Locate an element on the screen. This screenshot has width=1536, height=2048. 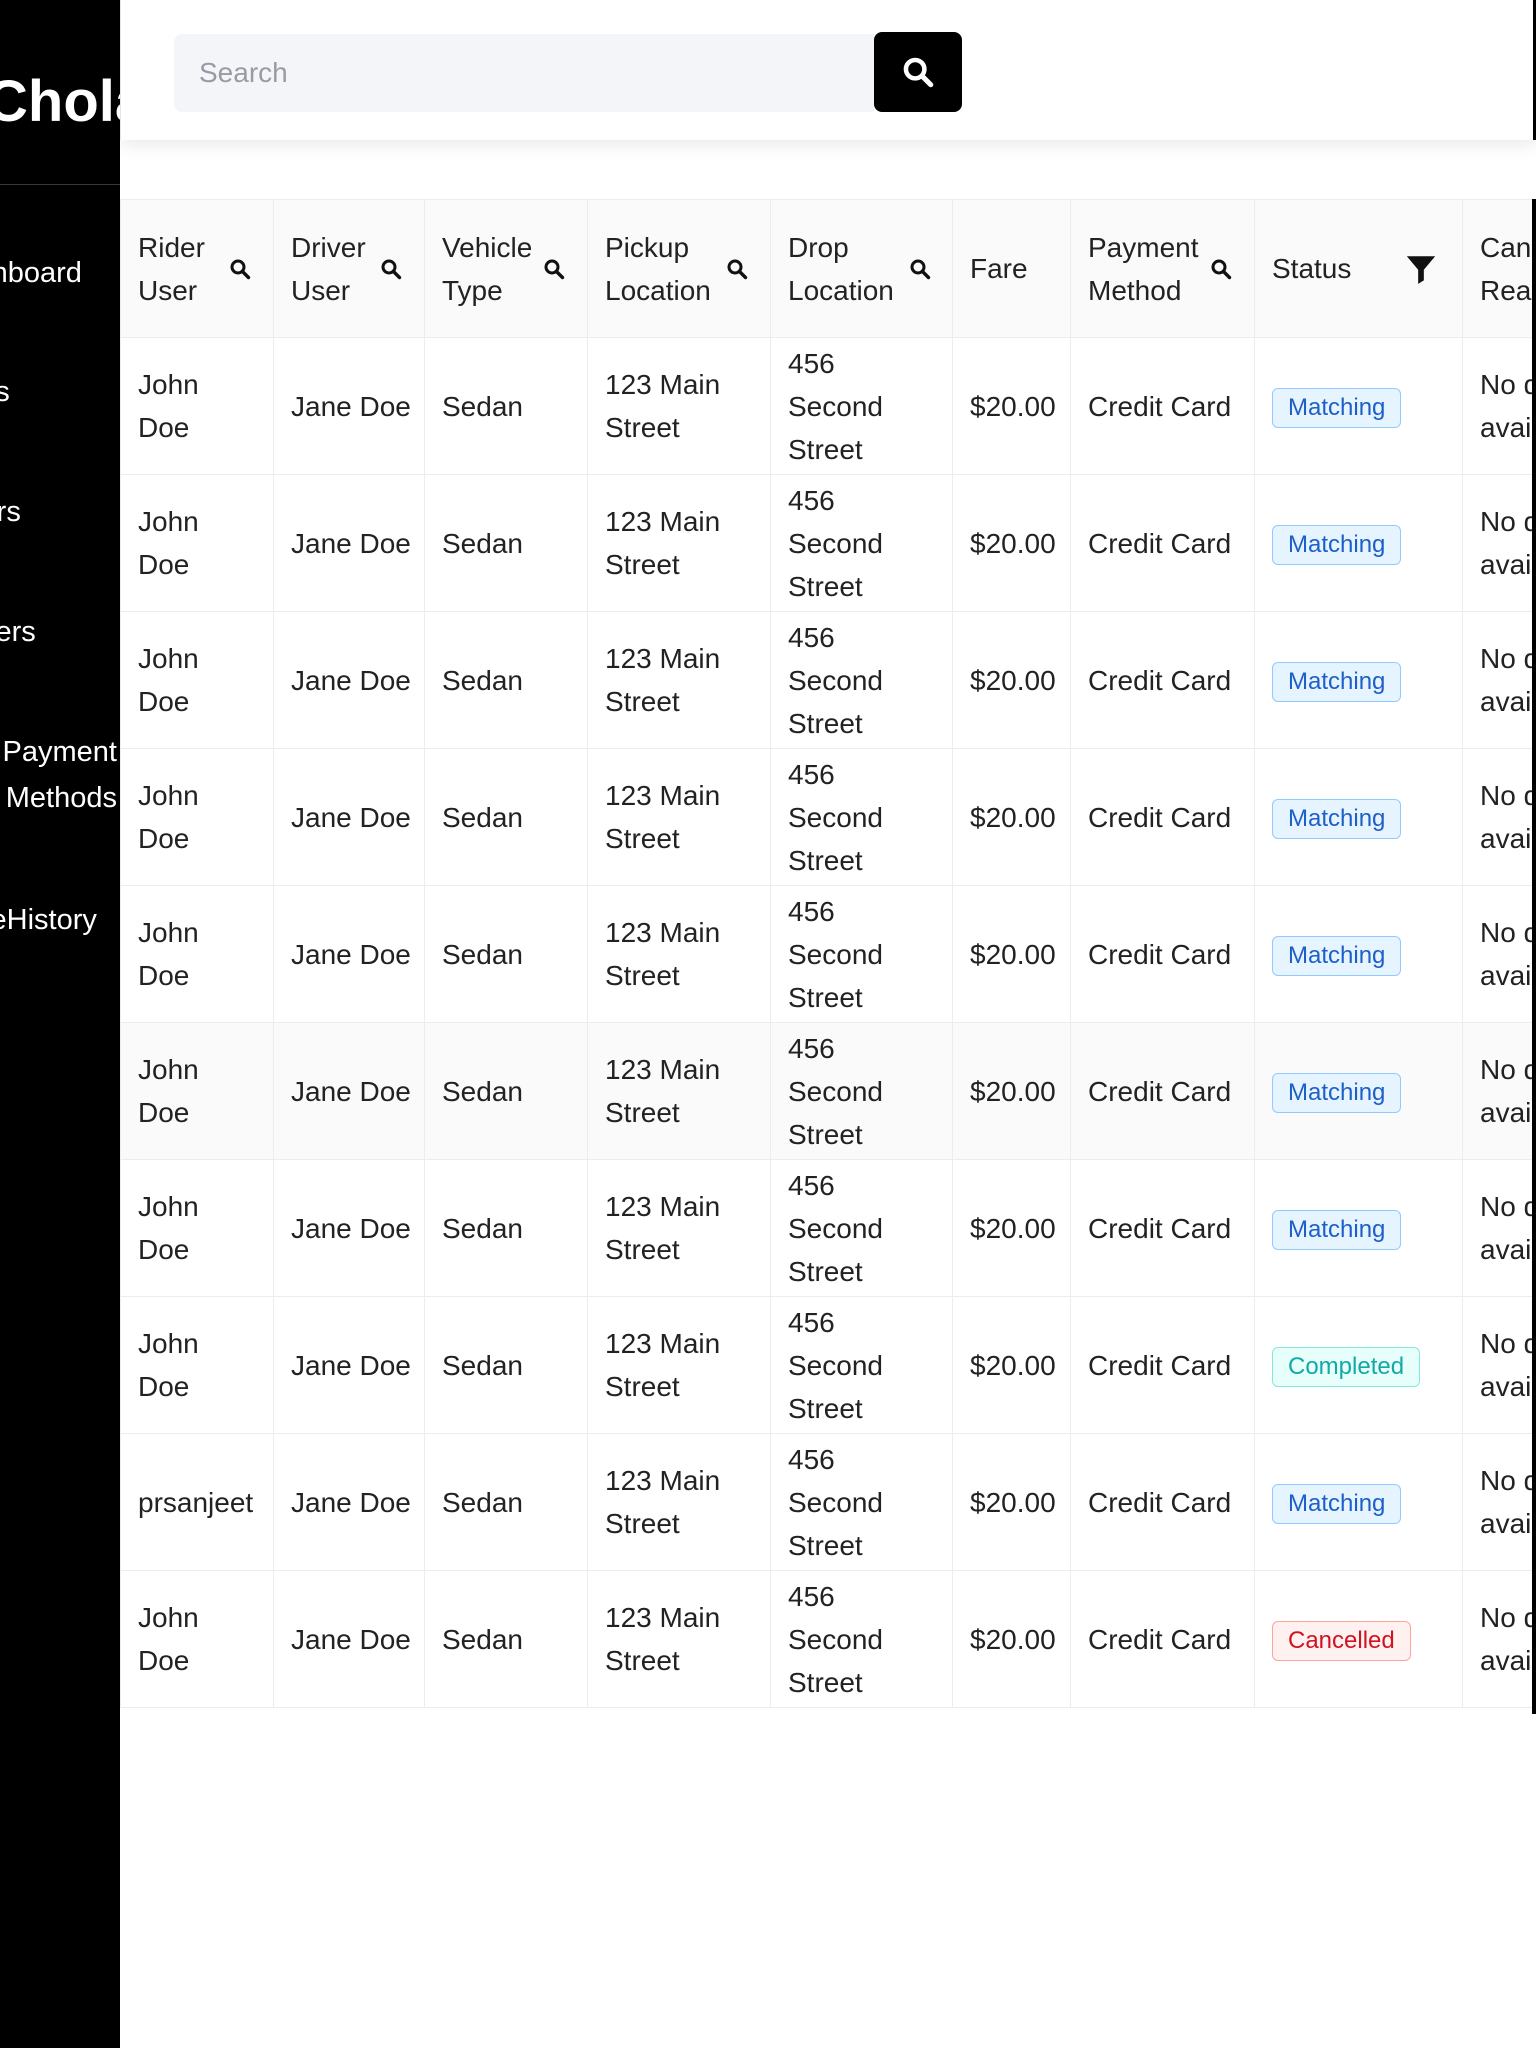
filter-icon is located at coordinates (1421, 269).